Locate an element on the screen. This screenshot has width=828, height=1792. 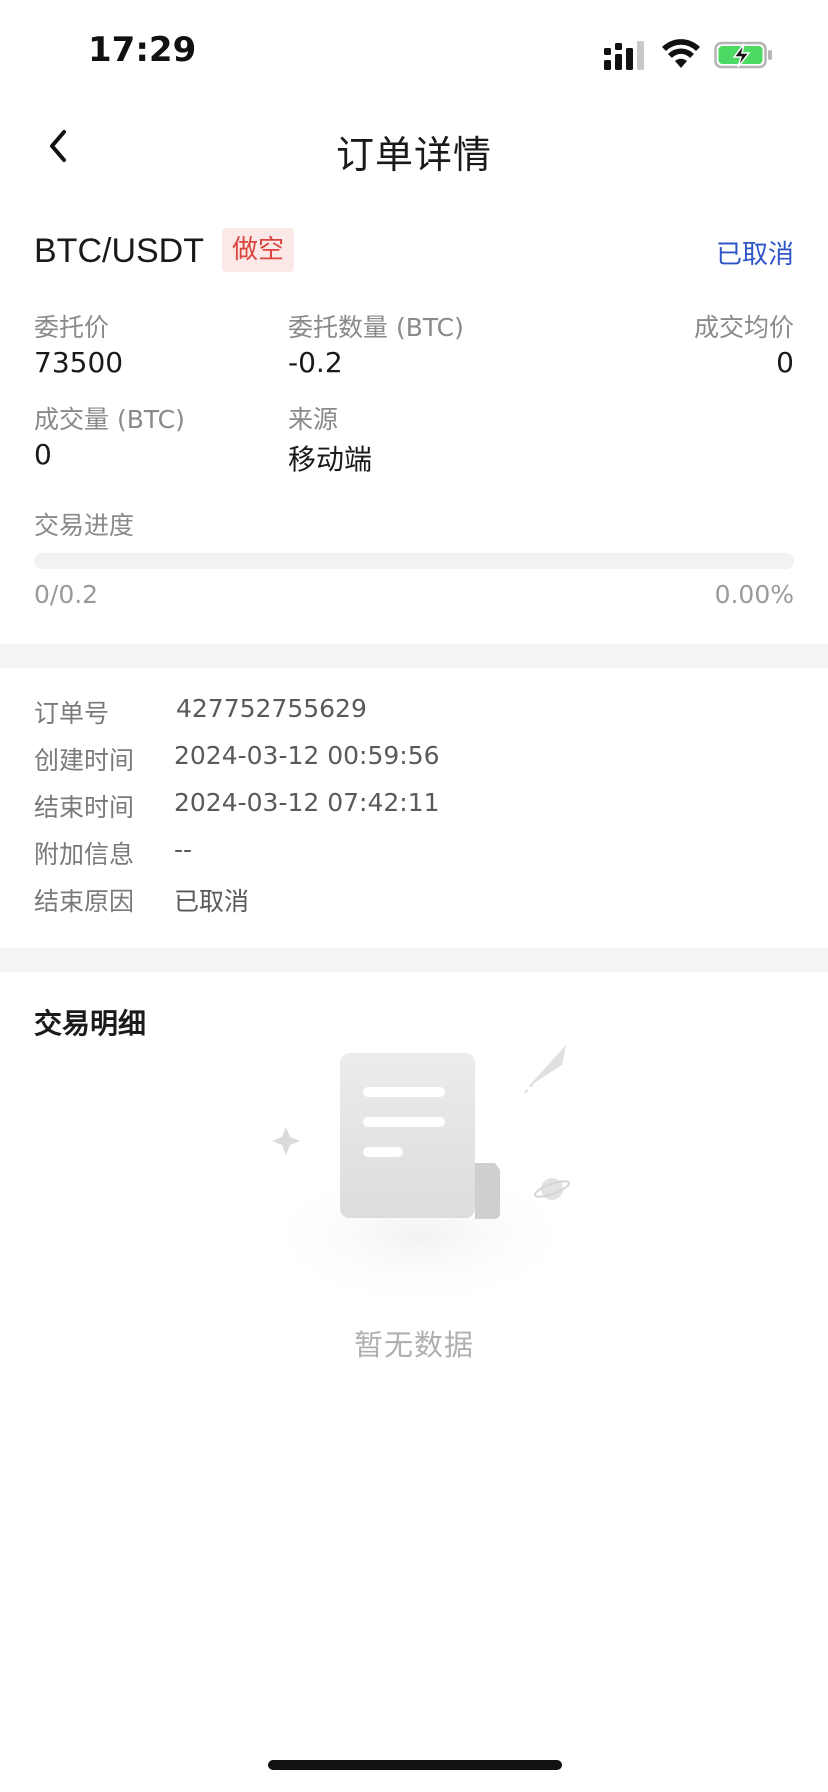
nav-bar: 订单详情 is located at coordinates (414, 146).